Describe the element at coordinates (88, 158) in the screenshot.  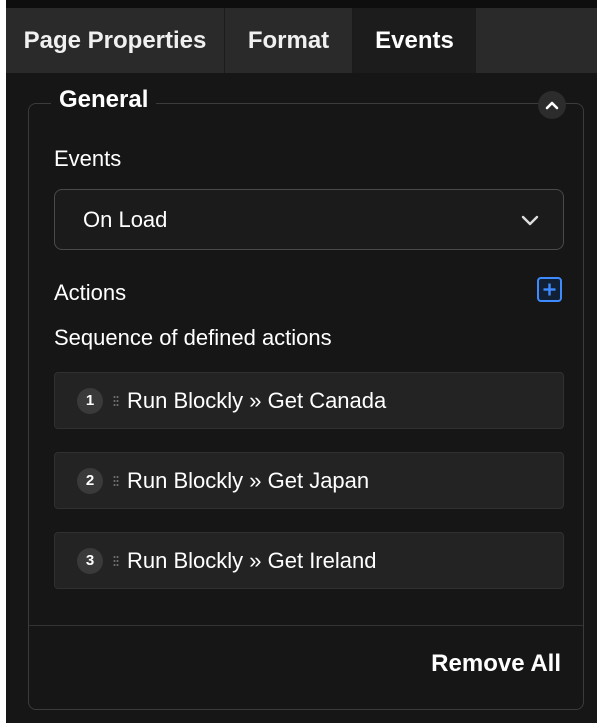
I see `events-label: Events` at that location.